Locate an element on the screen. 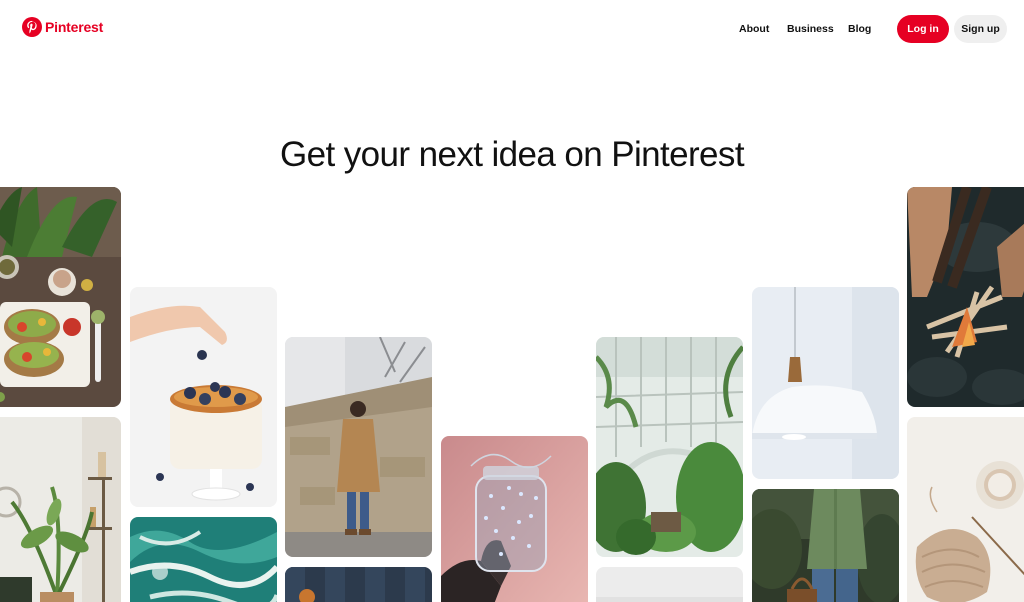 The image size is (1024, 602). pin-image-living-room is located at coordinates (60, 509).